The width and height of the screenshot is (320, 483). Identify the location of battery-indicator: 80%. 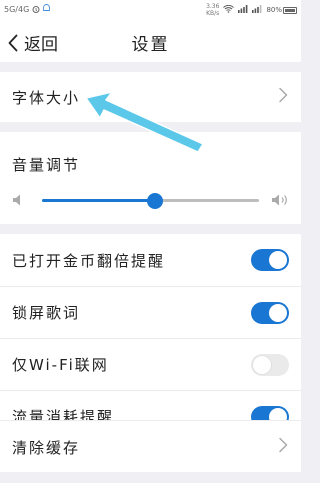
(281, 10).